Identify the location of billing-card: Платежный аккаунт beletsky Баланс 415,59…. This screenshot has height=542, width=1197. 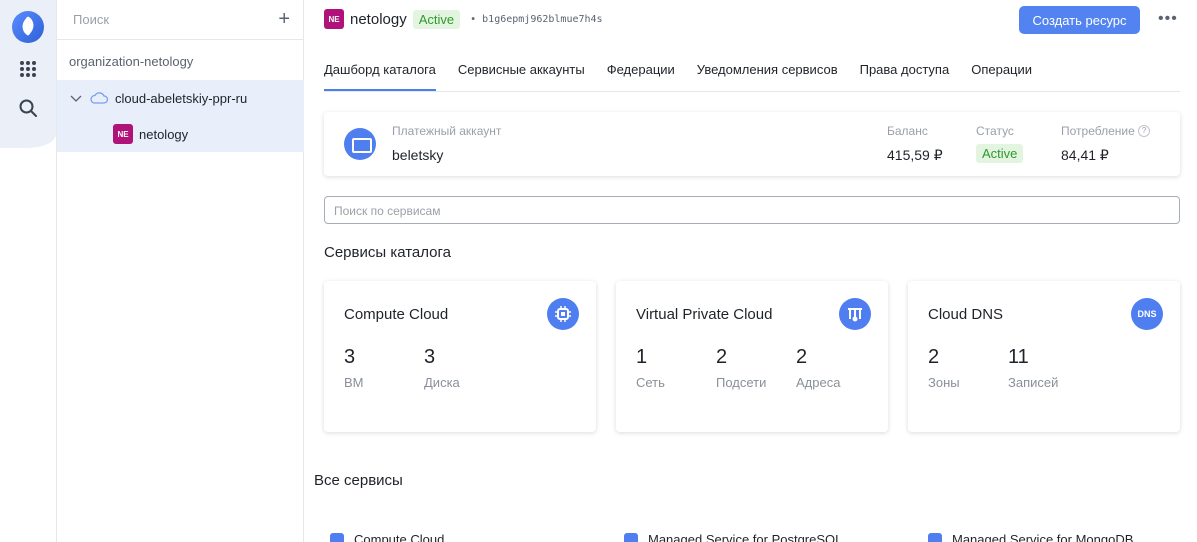
(752, 144).